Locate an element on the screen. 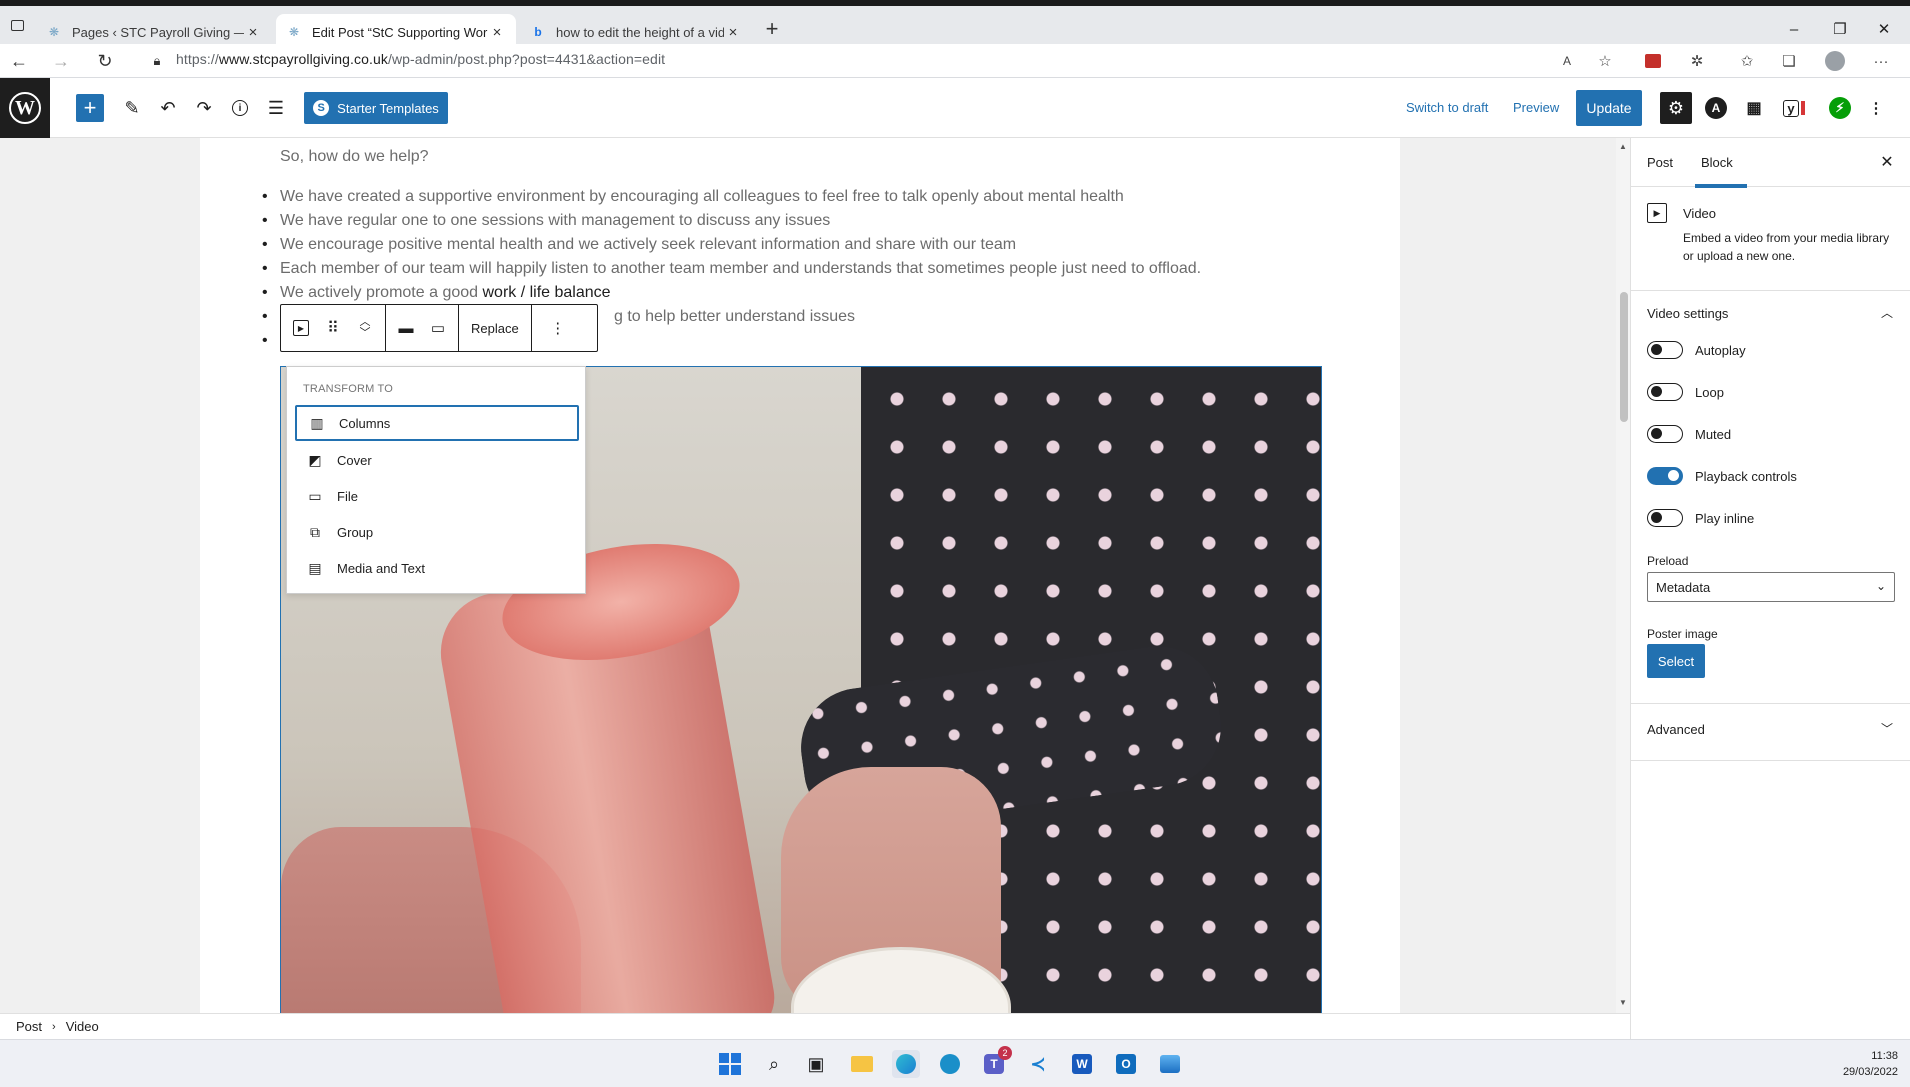 This screenshot has height=1087, width=1910. video-block-type-icon: ▶ is located at coordinates (301, 328).